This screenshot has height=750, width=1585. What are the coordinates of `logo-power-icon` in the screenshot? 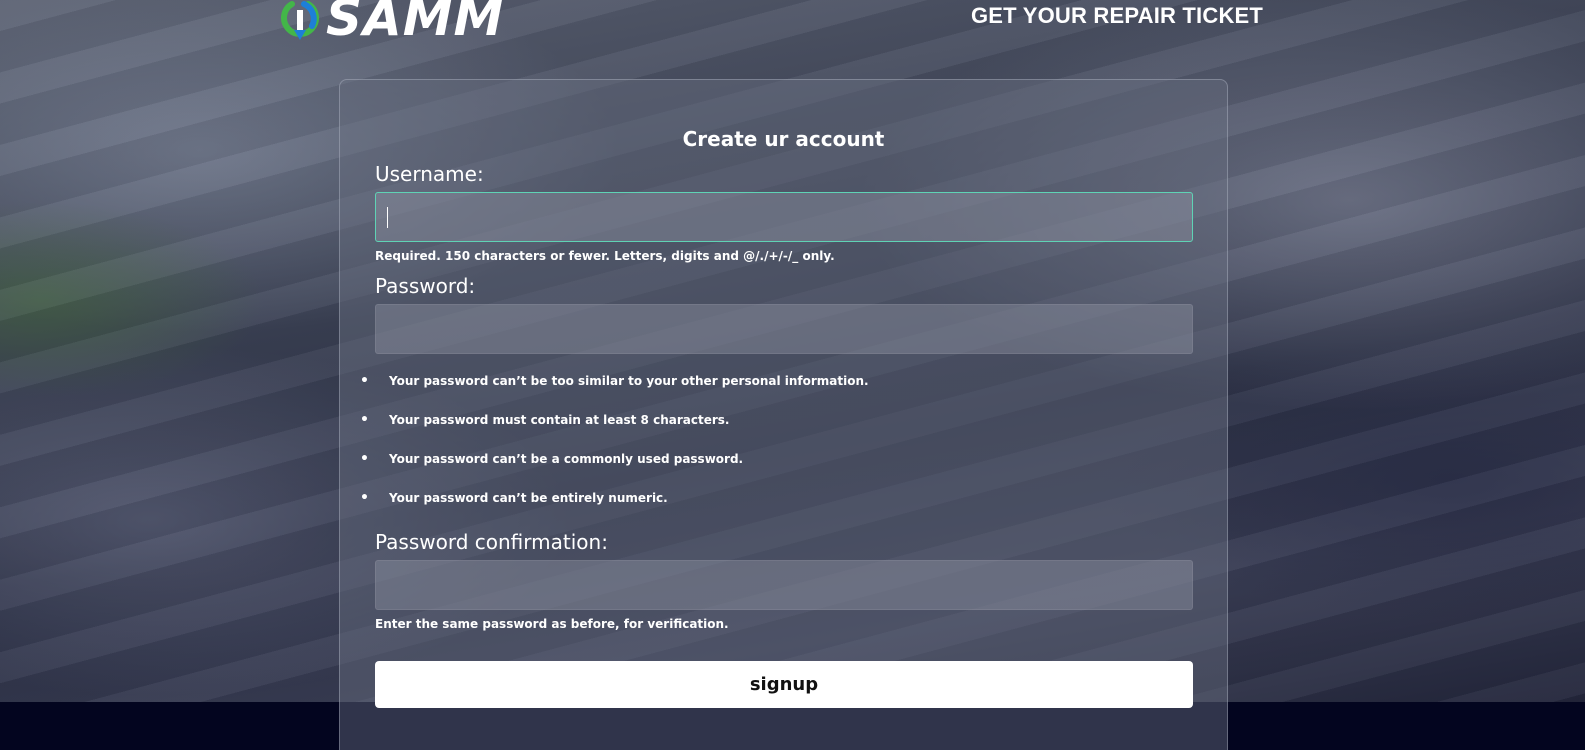 It's located at (300, 20).